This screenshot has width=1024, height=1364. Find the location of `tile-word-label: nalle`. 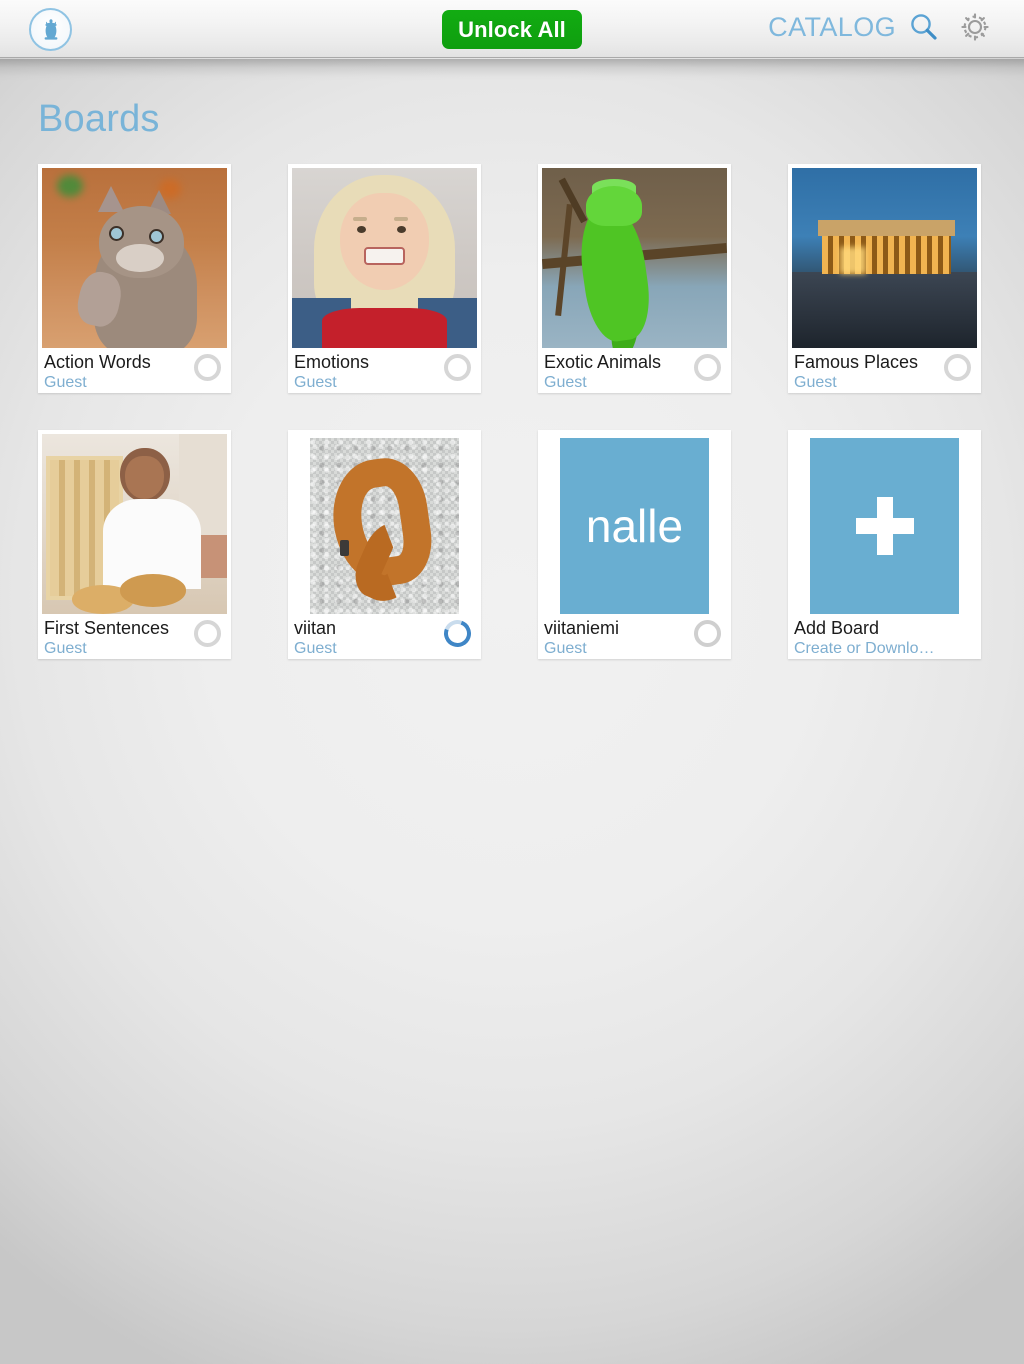

tile-word-label: nalle is located at coordinates (634, 526).